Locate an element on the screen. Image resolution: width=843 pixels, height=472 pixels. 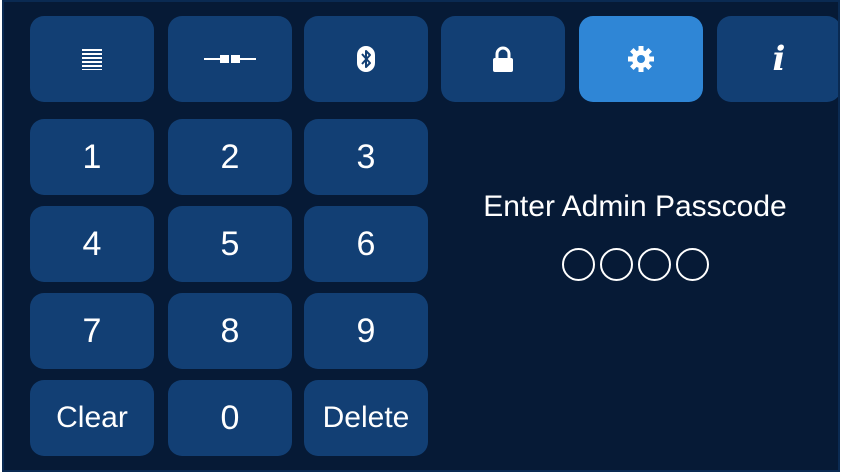
connector-icon is located at coordinates (230, 59).